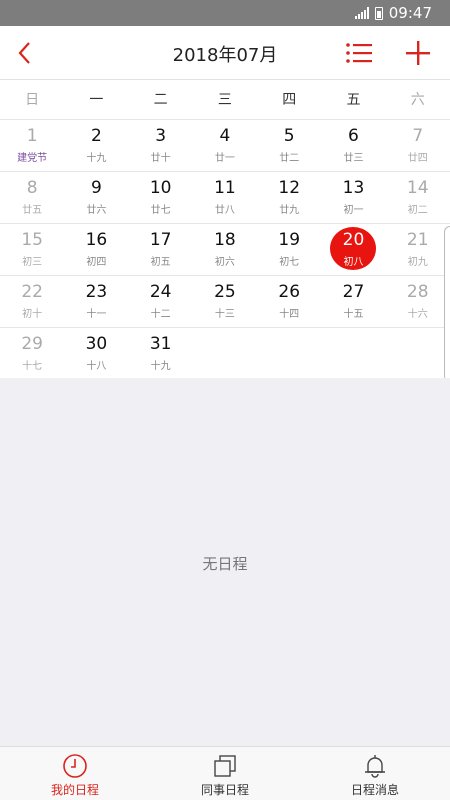 The height and width of the screenshot is (800, 450). What do you see at coordinates (32, 198) in the screenshot?
I see `calendar-day: 8 廿五` at bounding box center [32, 198].